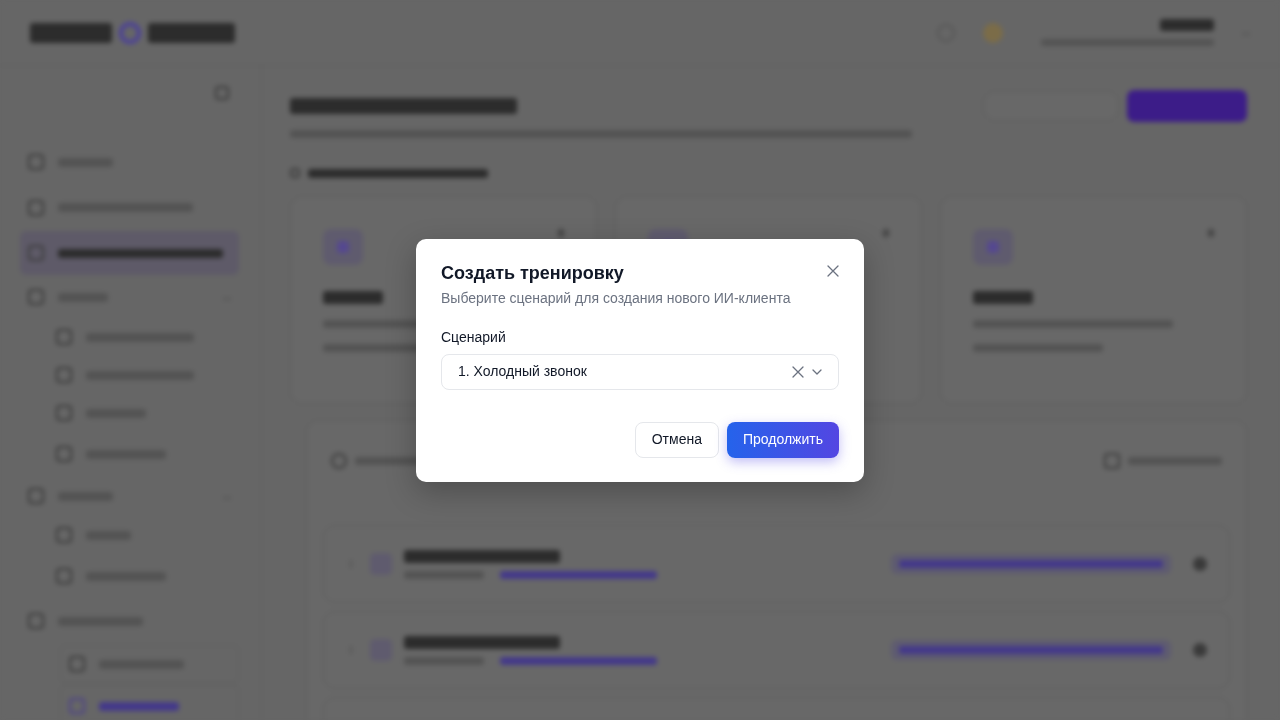 Image resolution: width=1280 pixels, height=720 pixels. I want to click on scenario-select: 1. Холодный звонок, so click(640, 371).